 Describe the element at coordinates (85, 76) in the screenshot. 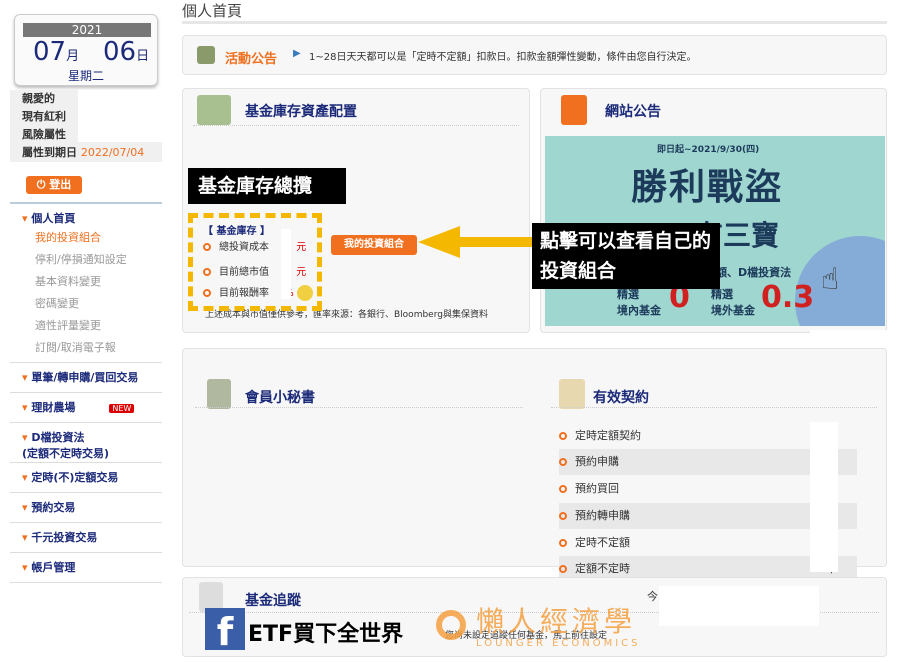

I see `calendar-weekday: 星期二` at that location.